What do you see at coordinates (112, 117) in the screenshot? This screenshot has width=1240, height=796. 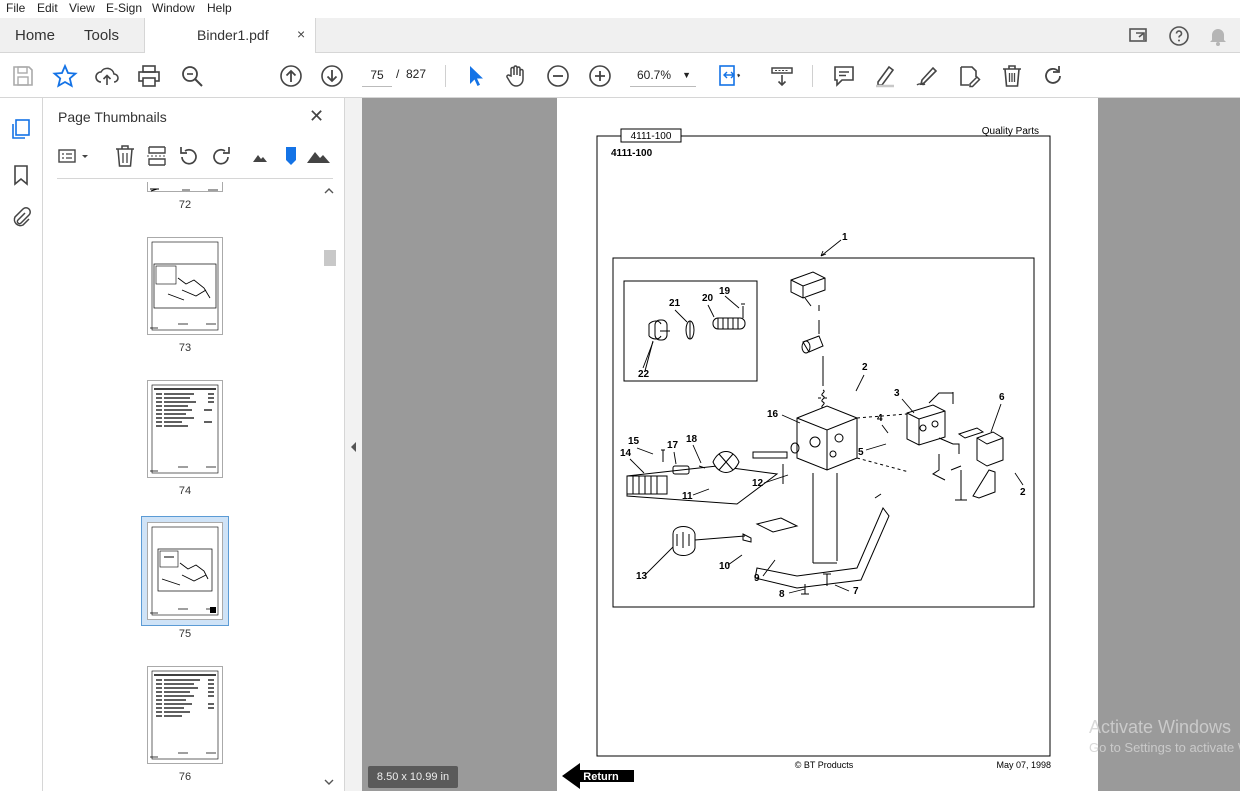 I see `panel-title: Page Thumbnails` at bounding box center [112, 117].